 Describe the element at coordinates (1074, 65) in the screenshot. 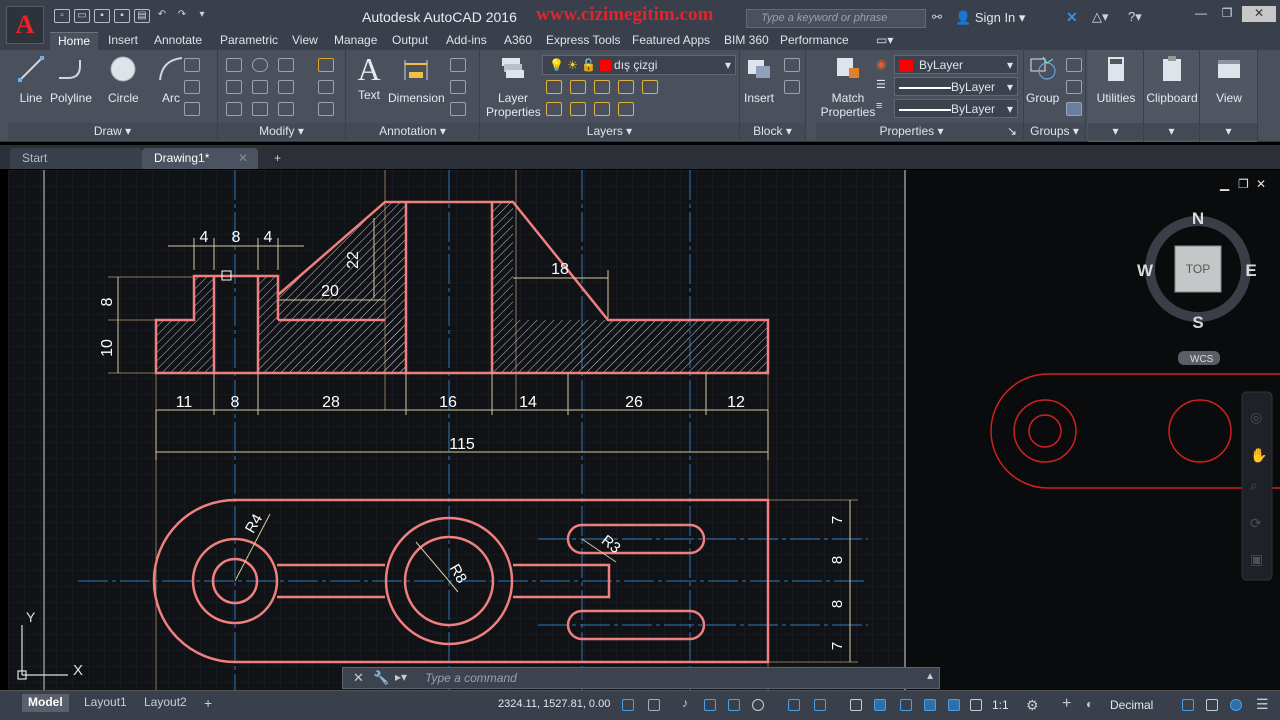

I see `ungroup-icon` at that location.